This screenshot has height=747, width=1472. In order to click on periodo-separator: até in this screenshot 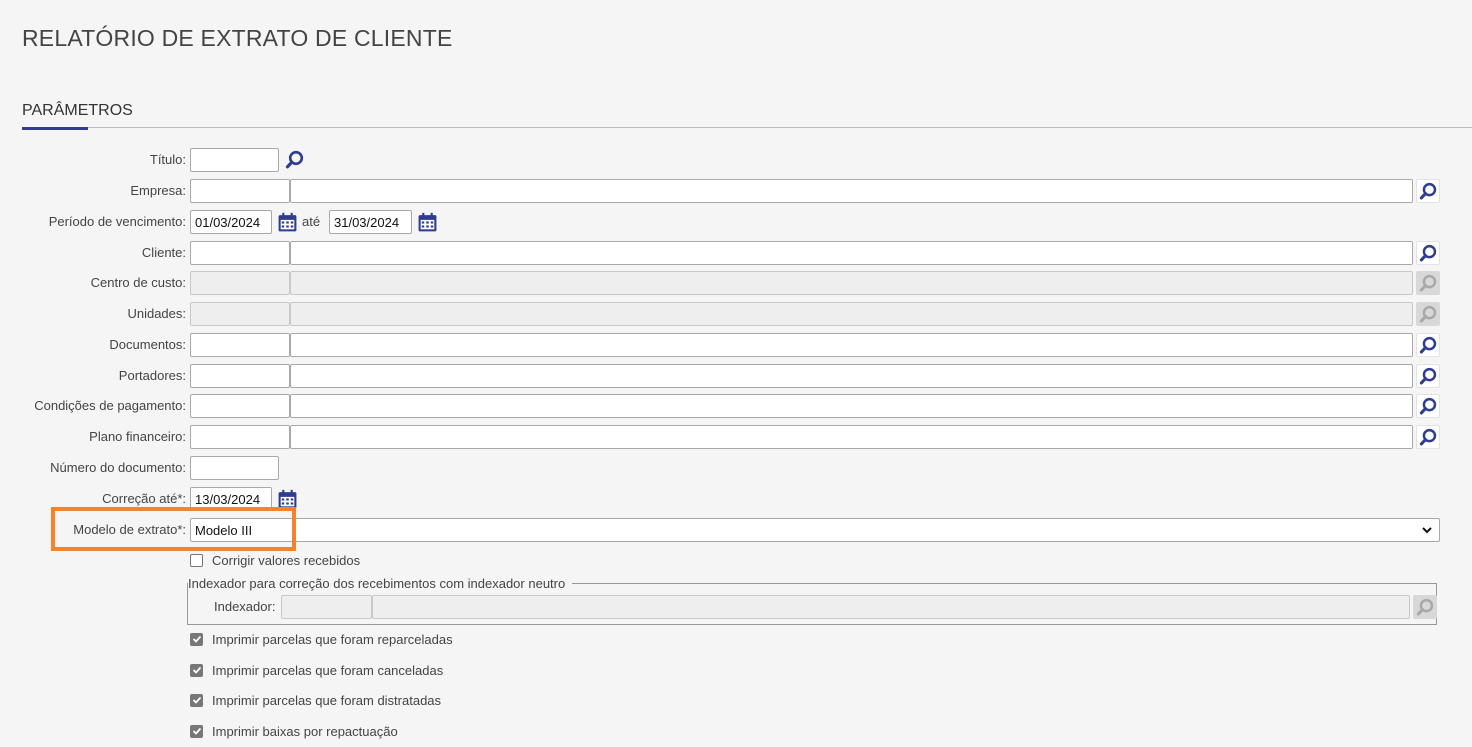, I will do `click(311, 221)`.